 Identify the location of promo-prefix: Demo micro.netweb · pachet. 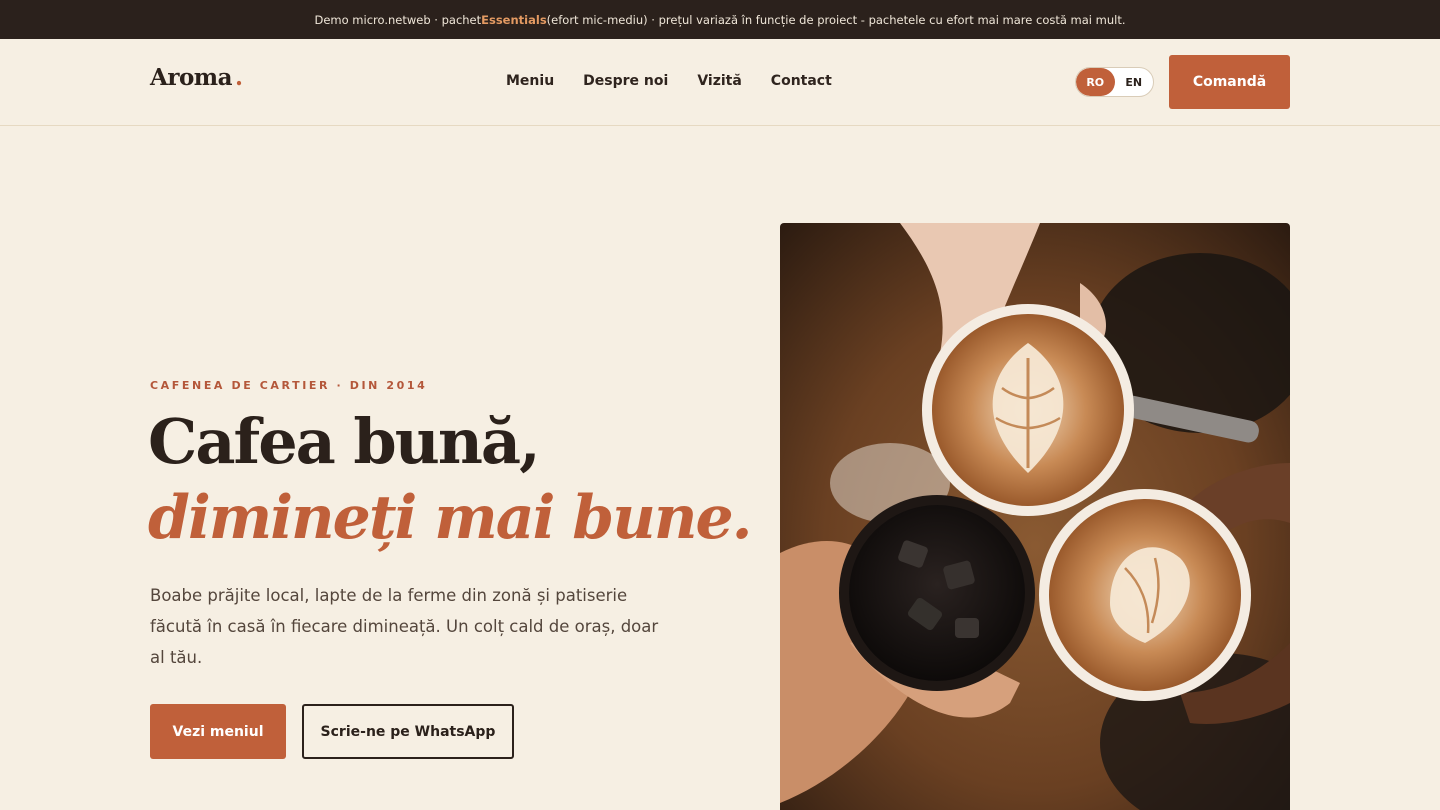
(398, 19).